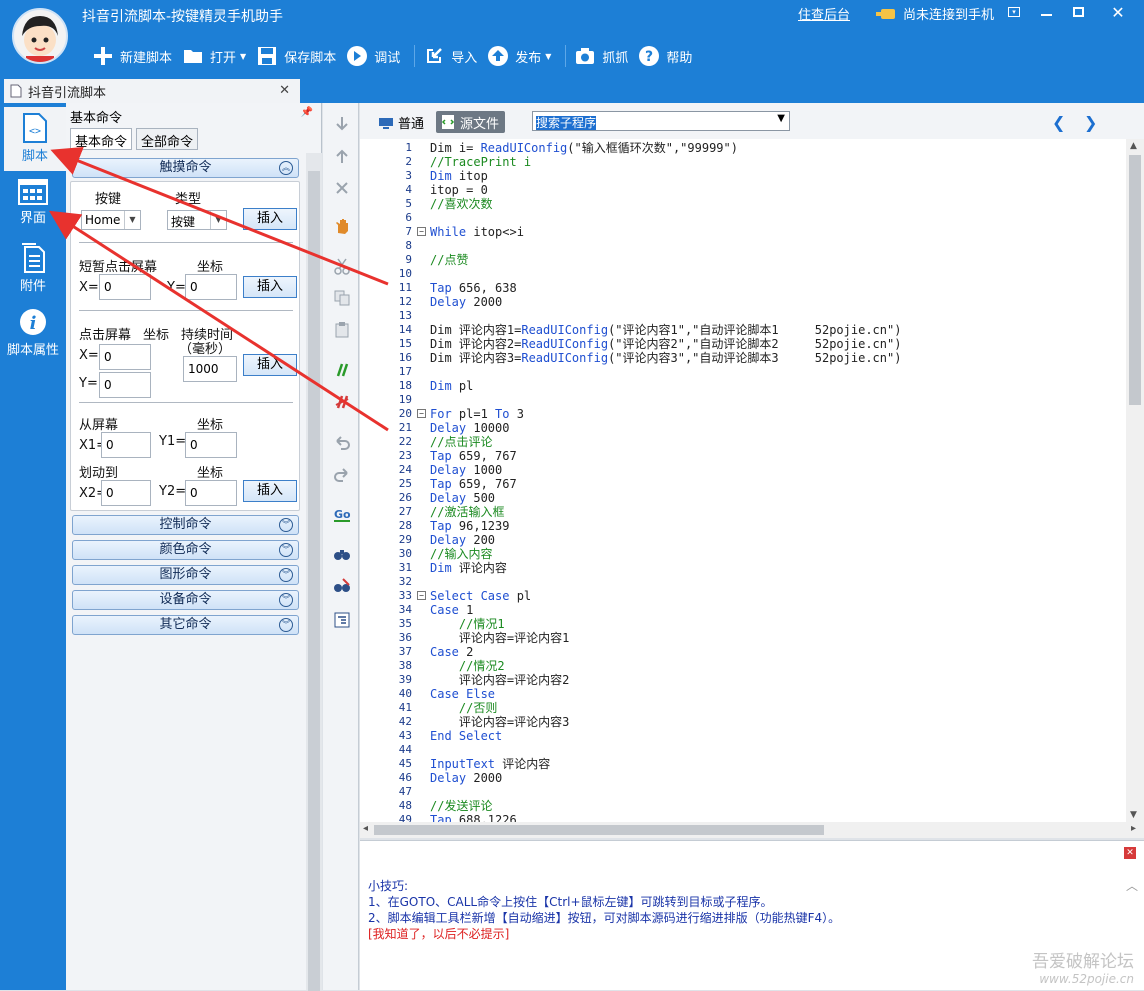 This screenshot has width=1144, height=991. What do you see at coordinates (152, 91) in the screenshot?
I see `document-tab: 抖音引流脚本 ✕` at bounding box center [152, 91].